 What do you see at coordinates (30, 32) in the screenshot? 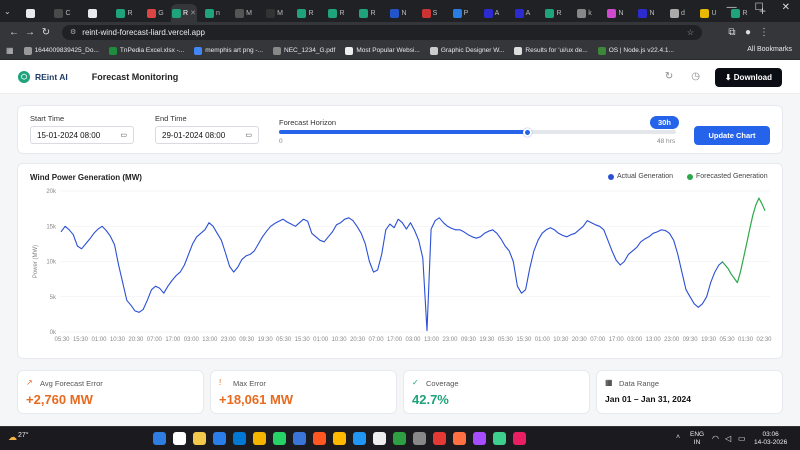
I see `forward-icon: →` at bounding box center [30, 32].